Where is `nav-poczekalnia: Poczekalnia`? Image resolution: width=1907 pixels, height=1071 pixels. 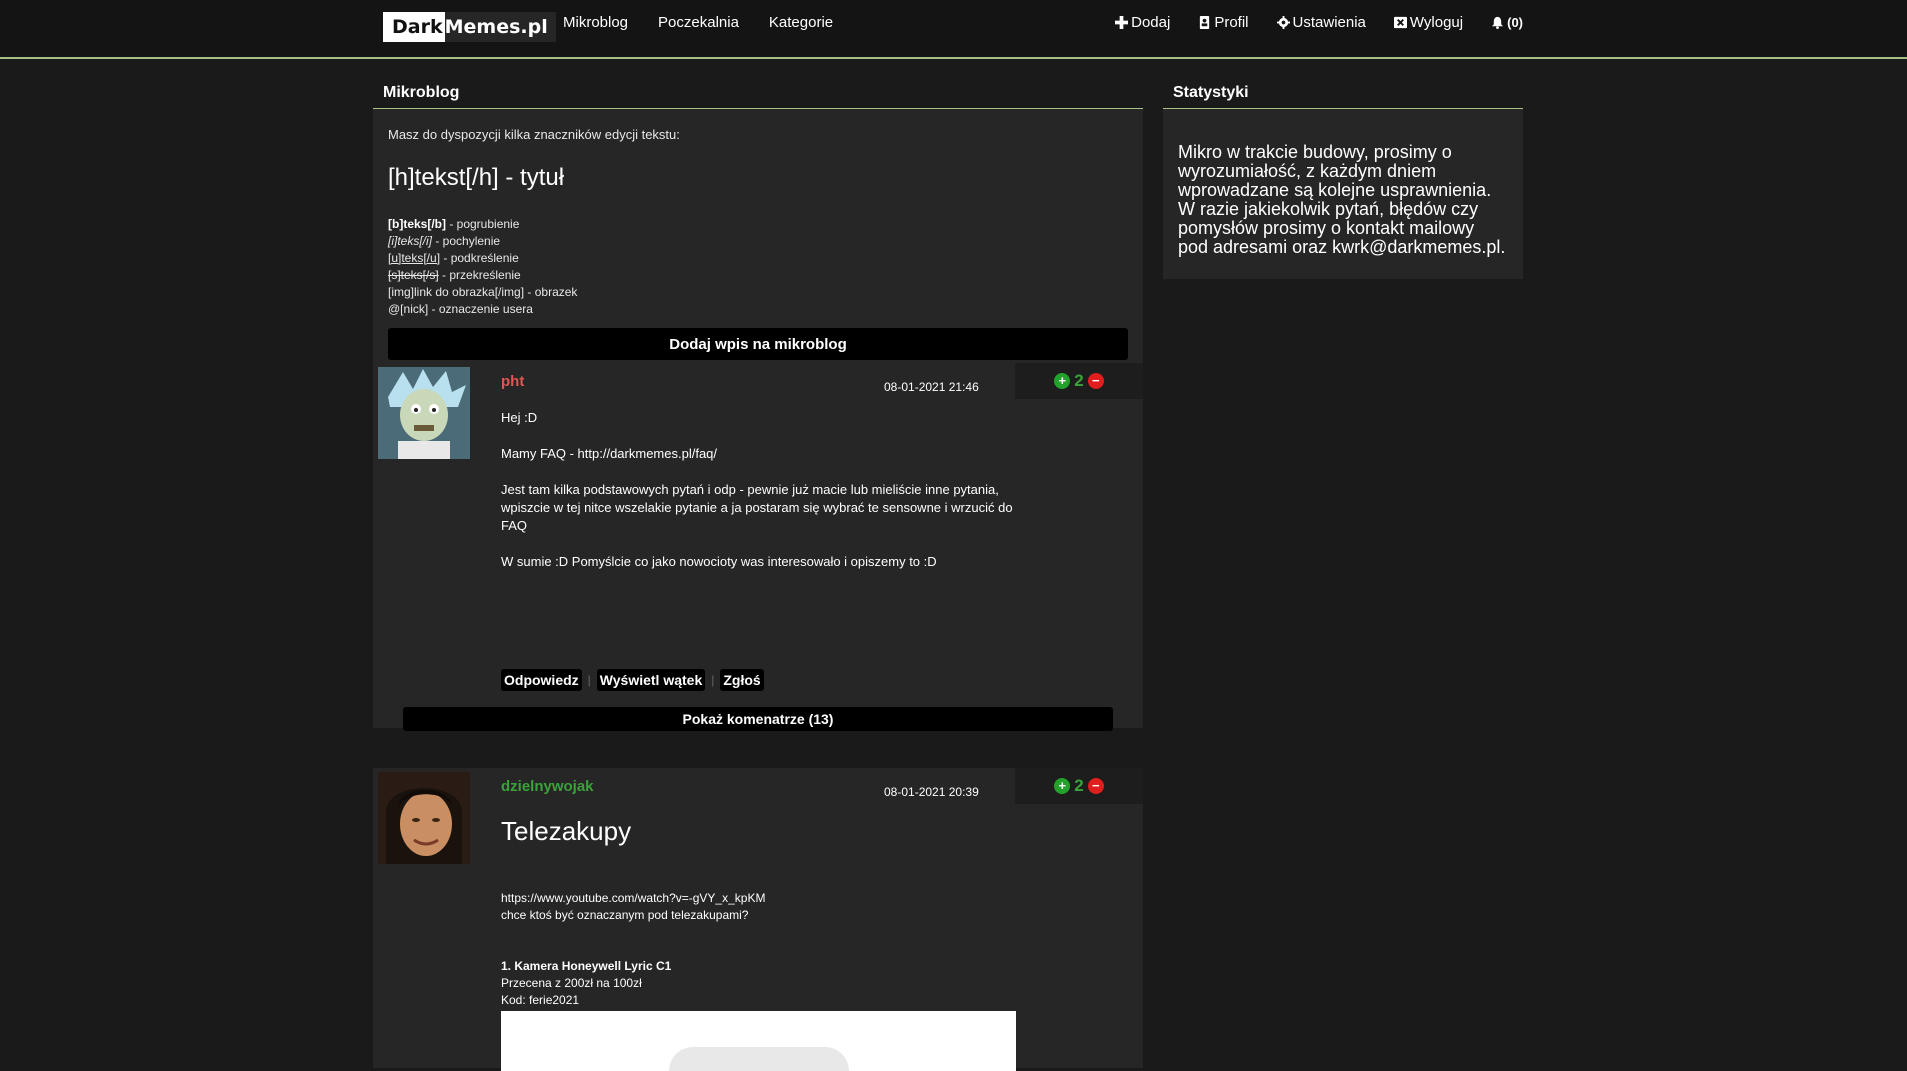
nav-poczekalnia: Poczekalnia is located at coordinates (698, 22).